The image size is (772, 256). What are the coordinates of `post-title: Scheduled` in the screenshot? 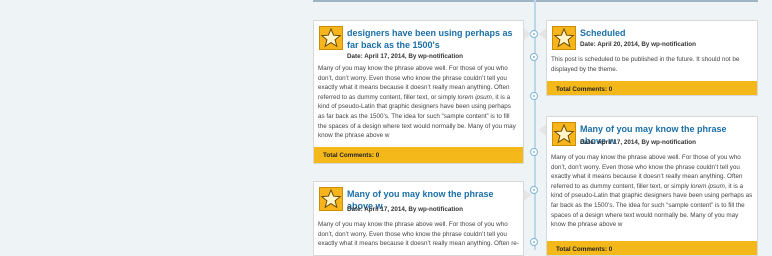 It's located at (663, 33).